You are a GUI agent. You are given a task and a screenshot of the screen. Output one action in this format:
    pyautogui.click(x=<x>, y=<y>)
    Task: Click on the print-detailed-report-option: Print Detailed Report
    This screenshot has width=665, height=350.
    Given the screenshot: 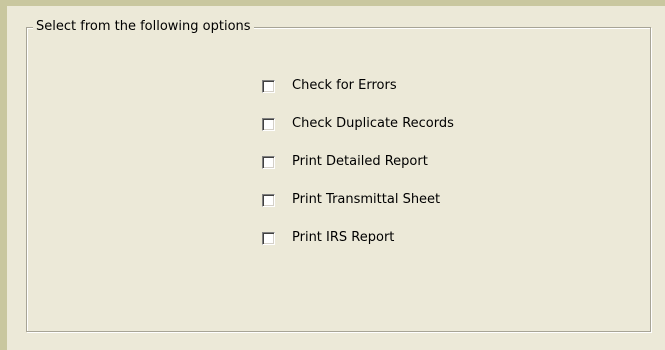 What is the action you would take?
    pyautogui.click(x=345, y=162)
    